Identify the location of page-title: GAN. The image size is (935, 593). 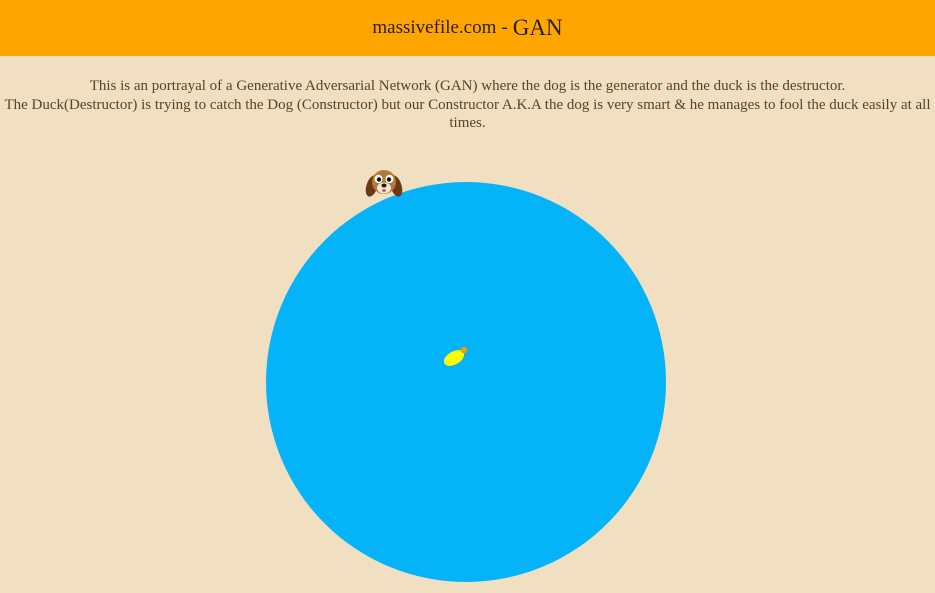
(537, 27).